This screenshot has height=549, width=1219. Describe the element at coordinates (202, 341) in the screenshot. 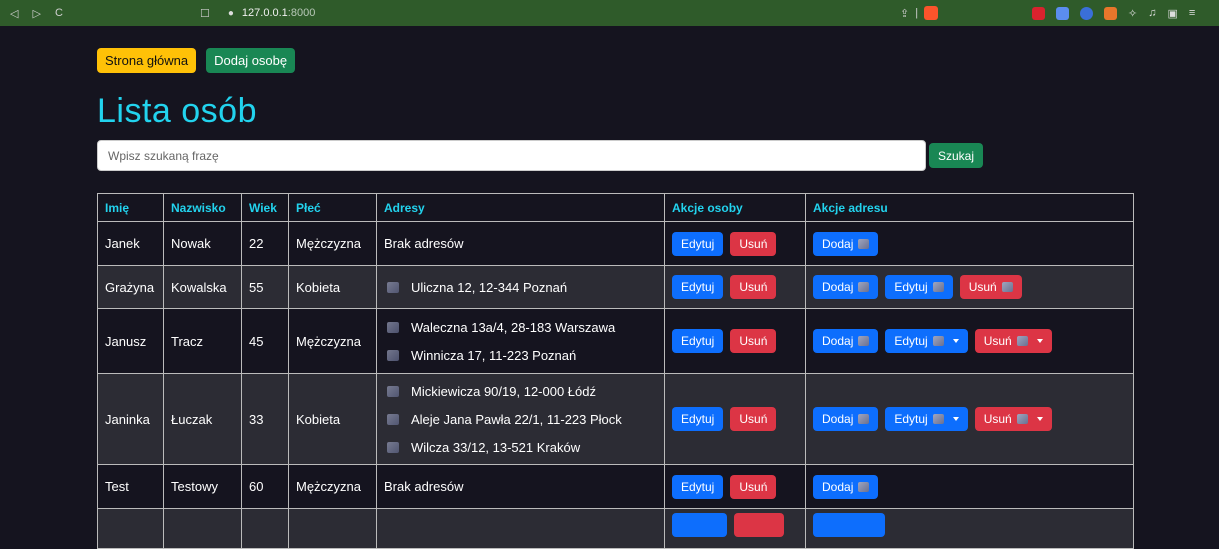

I see `last-name-cell: Tracz` at that location.